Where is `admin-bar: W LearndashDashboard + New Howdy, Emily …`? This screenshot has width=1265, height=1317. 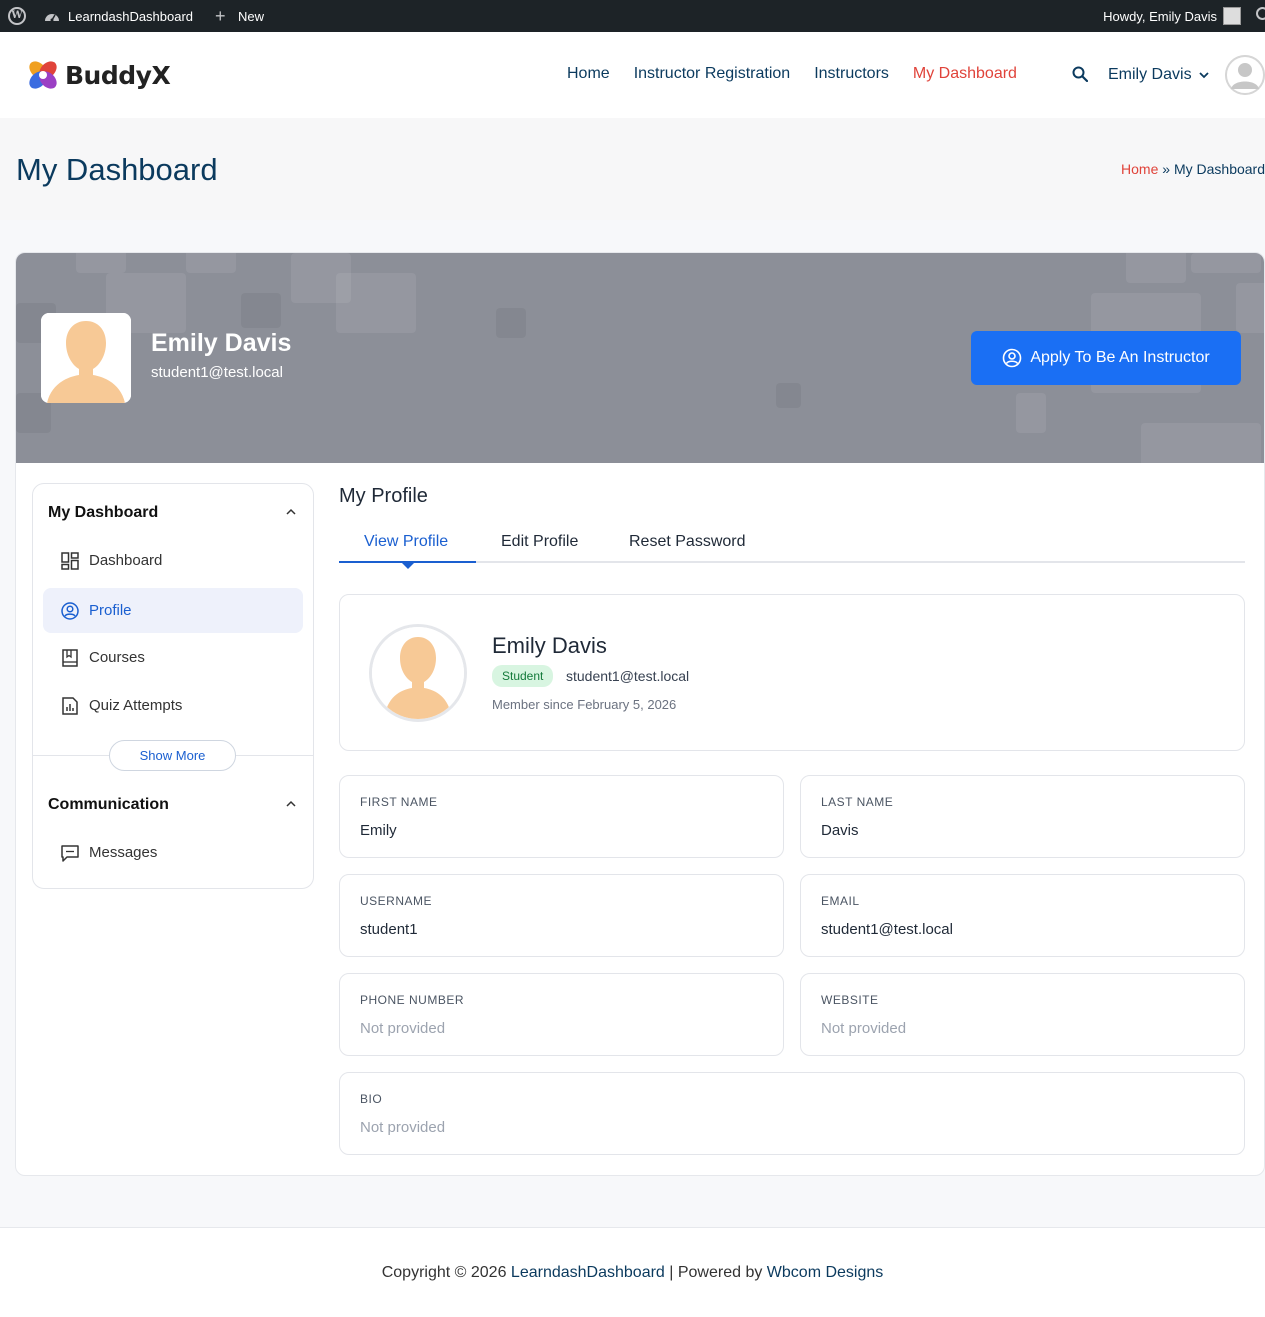
admin-bar: W LearndashDashboard + New Howdy, Emily … is located at coordinates (632, 16).